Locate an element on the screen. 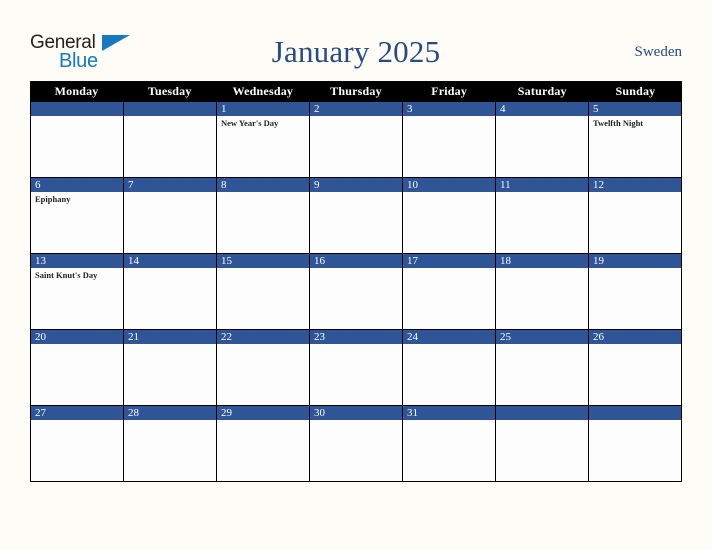 This screenshot has height=550, width=712. date-band: 1 is located at coordinates (263, 109).